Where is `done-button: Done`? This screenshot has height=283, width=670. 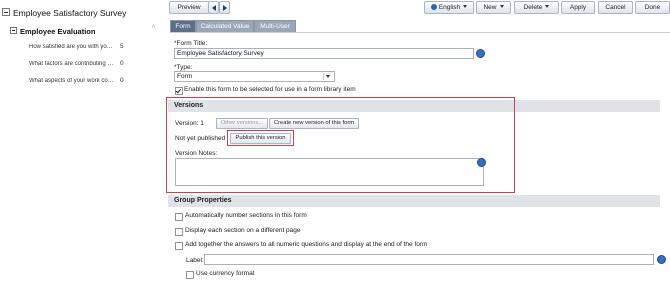 done-button: Done is located at coordinates (652, 7).